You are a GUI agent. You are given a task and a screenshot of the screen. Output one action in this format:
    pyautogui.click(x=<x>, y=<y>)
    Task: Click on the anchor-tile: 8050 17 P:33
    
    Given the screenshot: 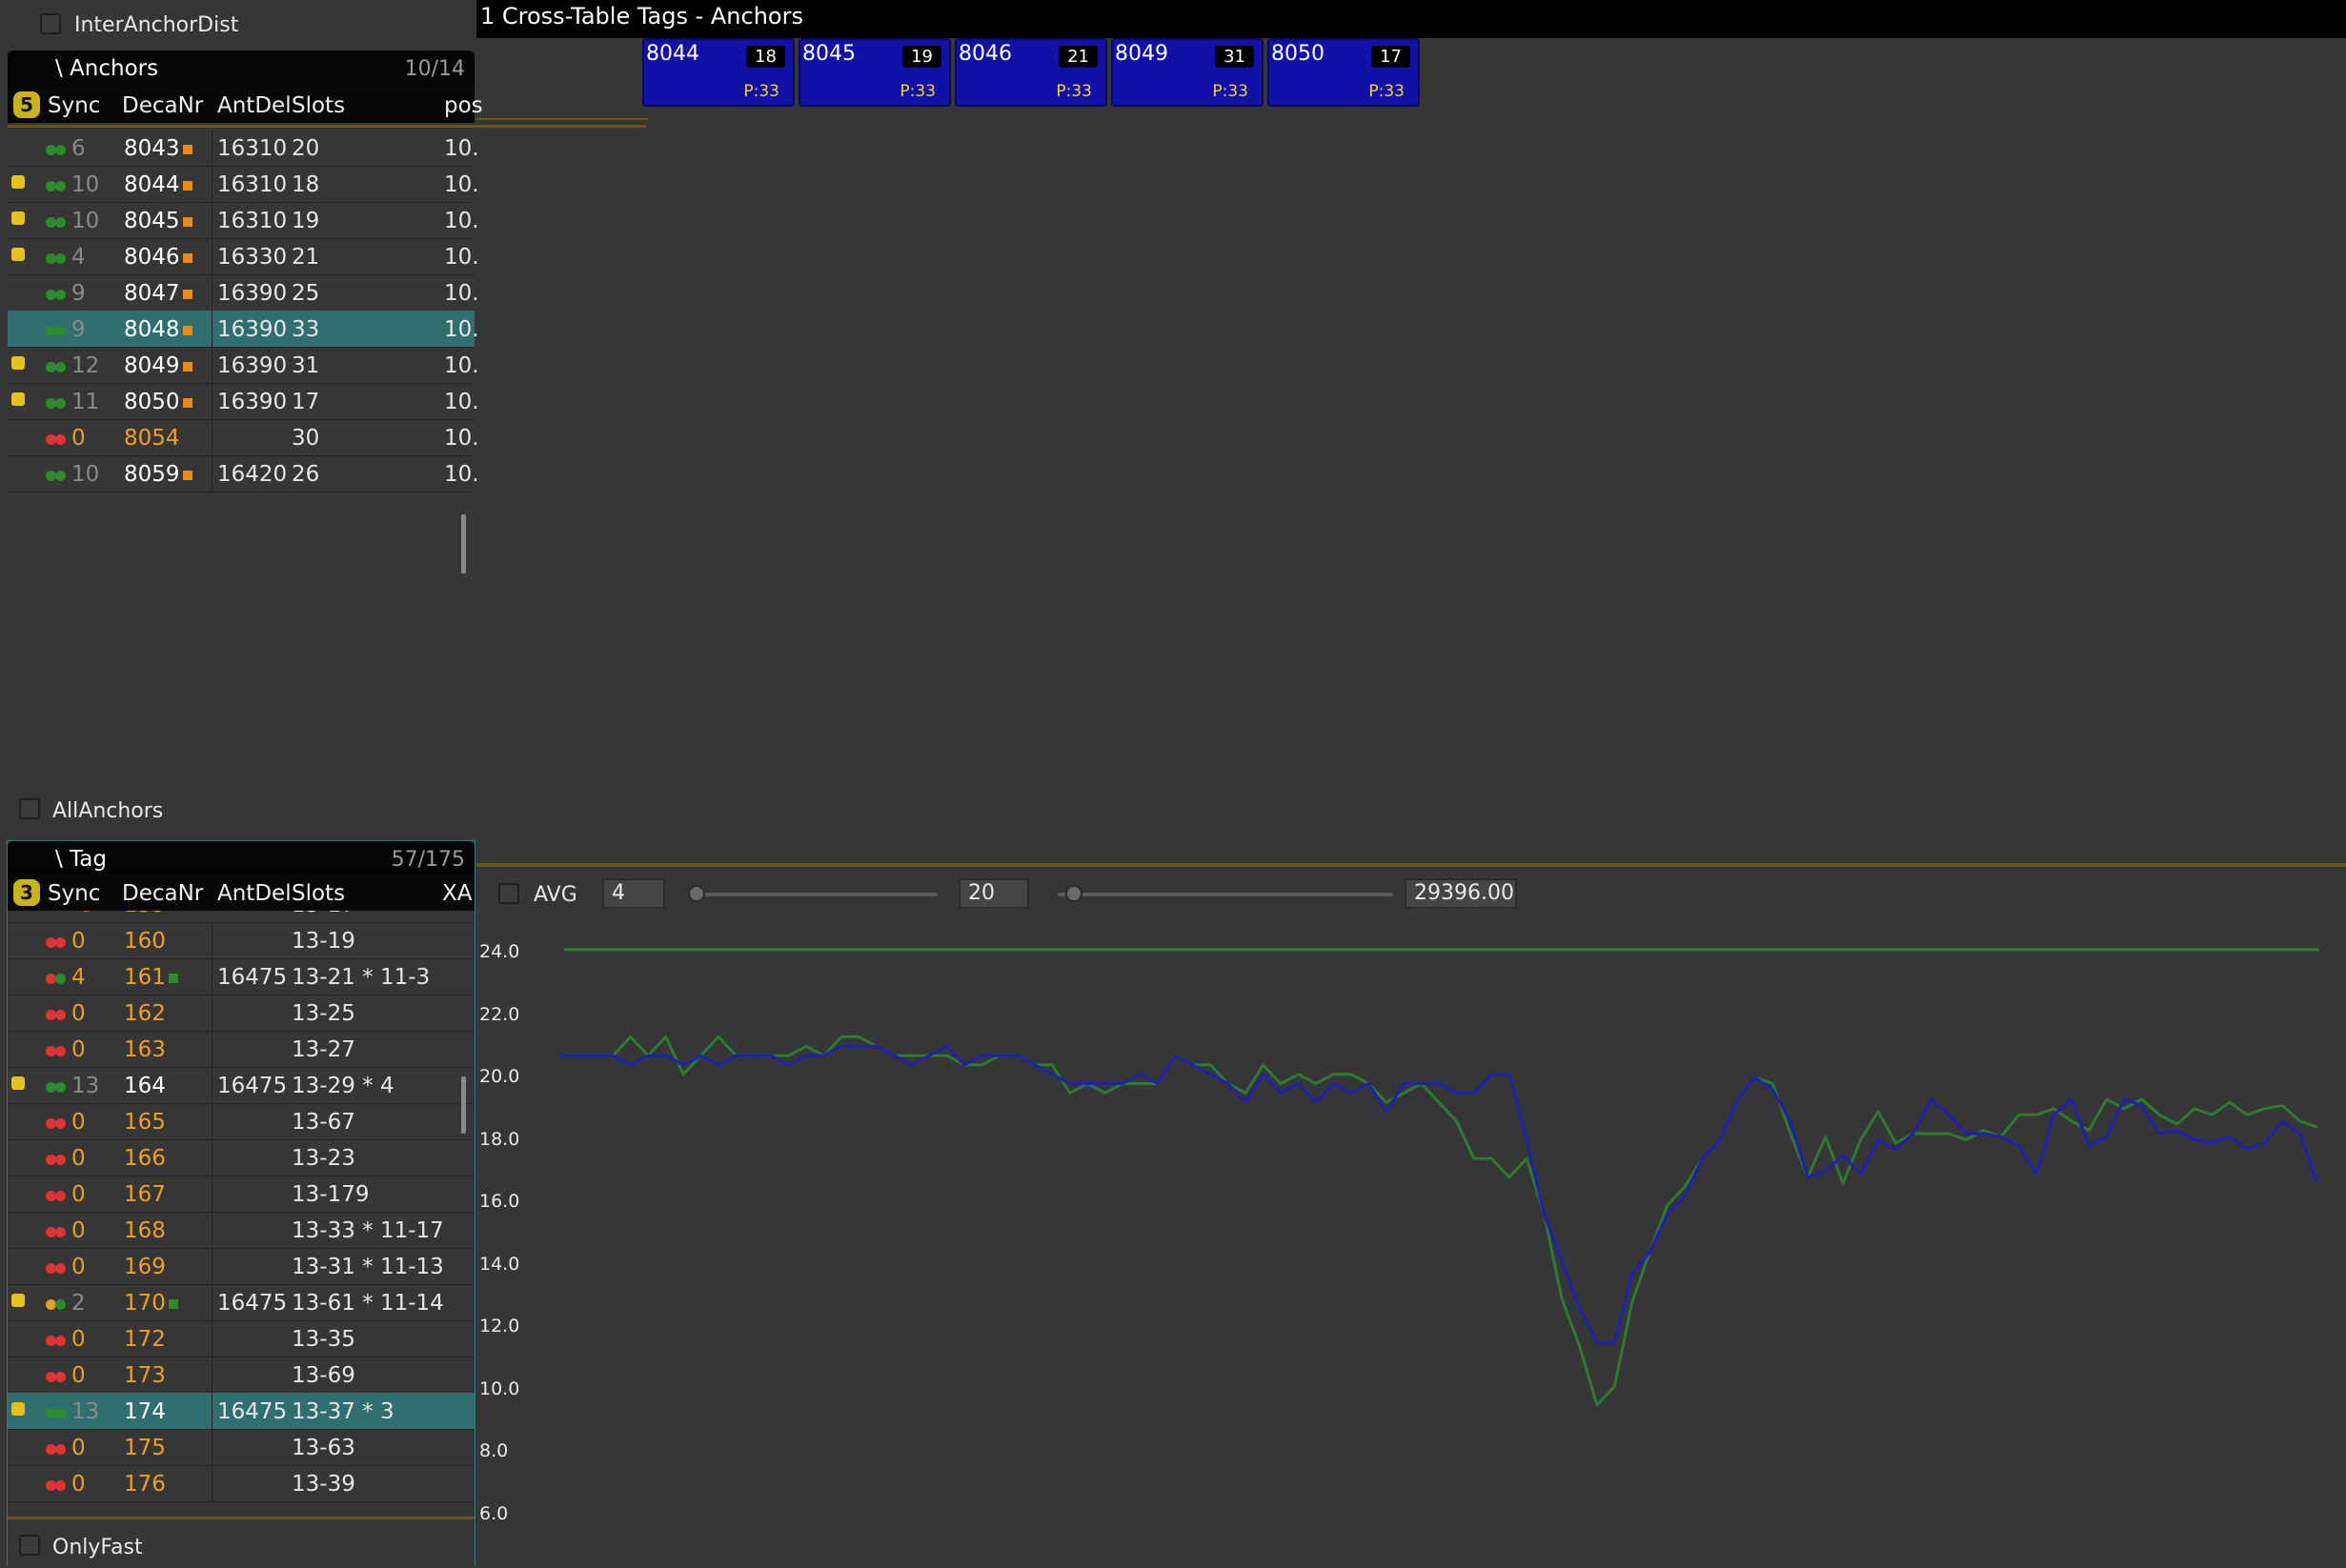 What is the action you would take?
    pyautogui.click(x=1343, y=72)
    